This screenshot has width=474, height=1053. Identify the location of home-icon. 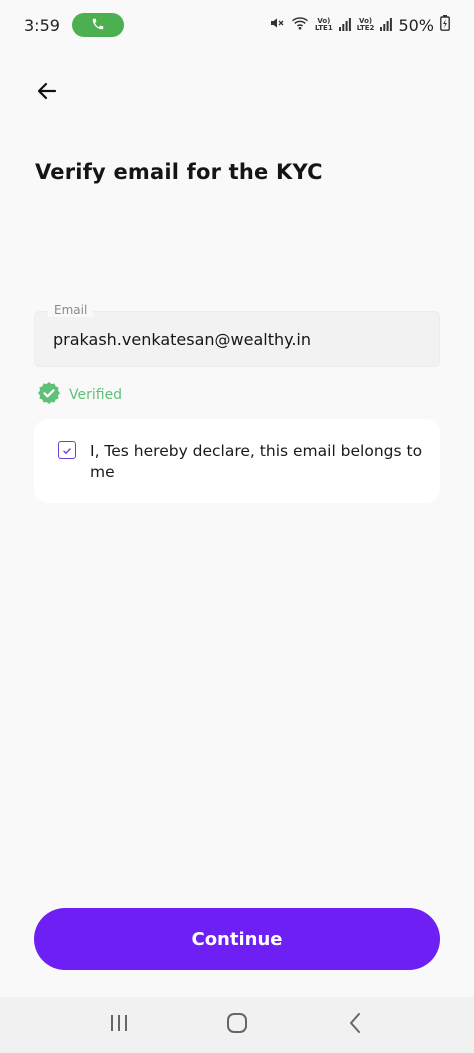
(237, 1025).